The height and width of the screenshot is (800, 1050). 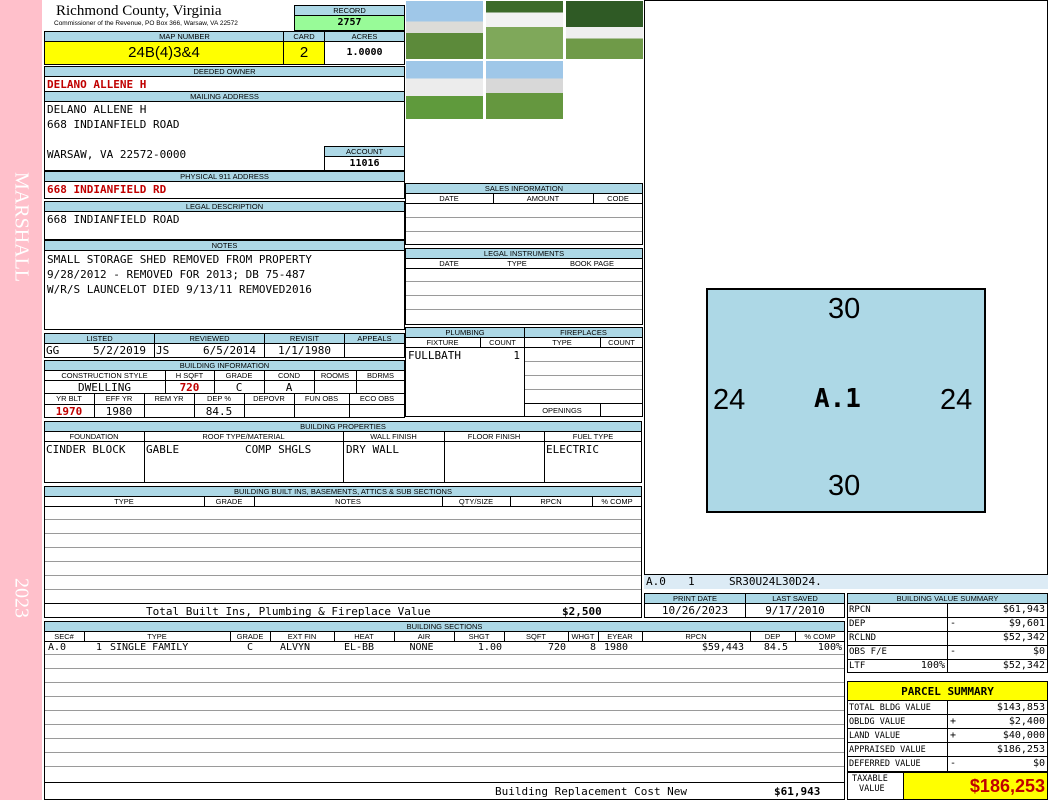 What do you see at coordinates (502, 342) in the screenshot?
I see `plumb-count-label: COUNT` at bounding box center [502, 342].